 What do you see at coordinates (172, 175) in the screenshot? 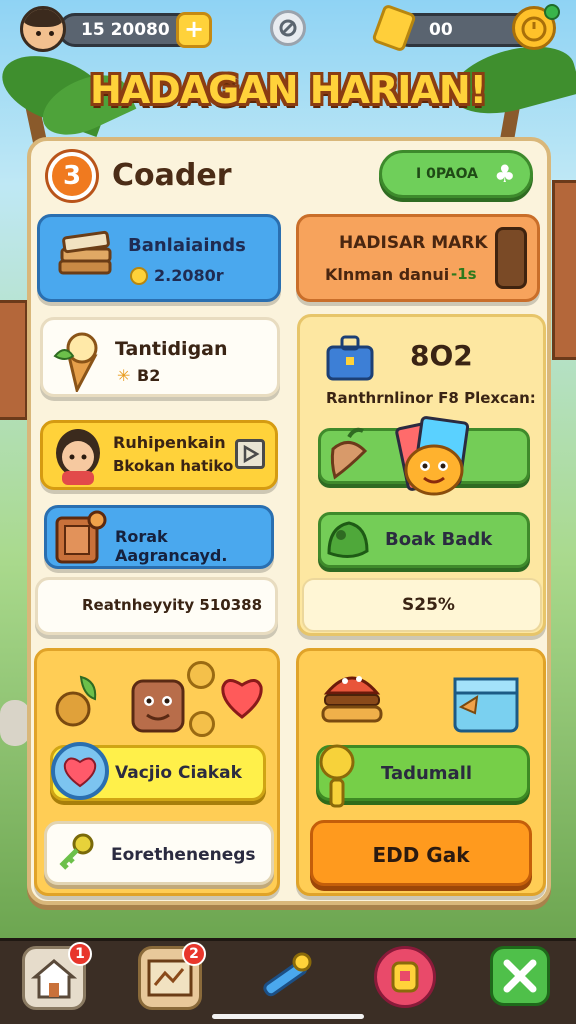
I see `panel-title: Coader` at bounding box center [172, 175].